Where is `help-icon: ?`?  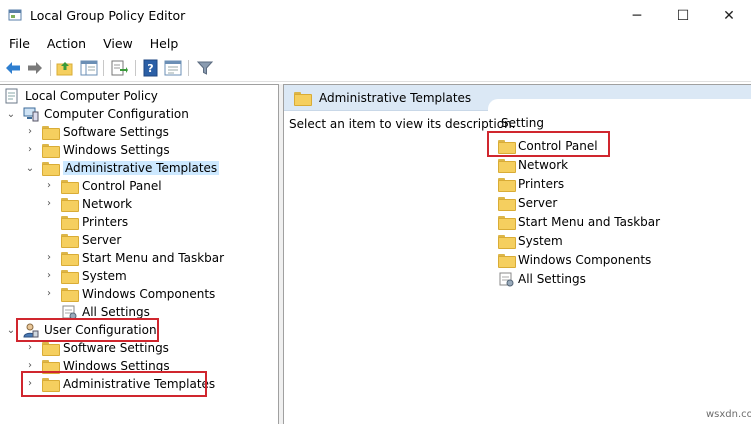
help-icon: ? is located at coordinates (151, 68).